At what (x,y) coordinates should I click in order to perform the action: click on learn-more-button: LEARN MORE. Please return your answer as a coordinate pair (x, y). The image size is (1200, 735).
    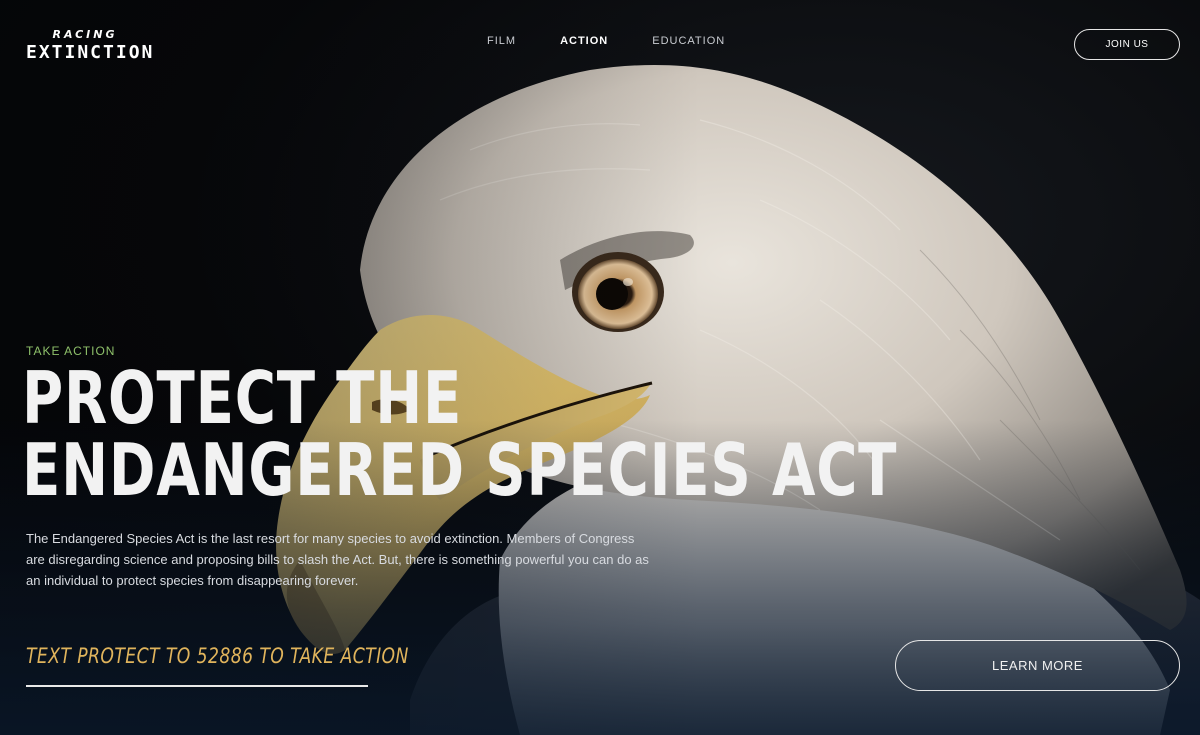
    Looking at the image, I should click on (1037, 665).